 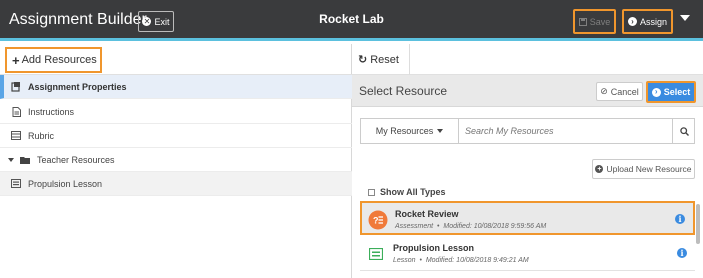 What do you see at coordinates (176, 184) in the screenshot?
I see `sidebar-item-propulsion-lesson: Propulsion Lesson` at bounding box center [176, 184].